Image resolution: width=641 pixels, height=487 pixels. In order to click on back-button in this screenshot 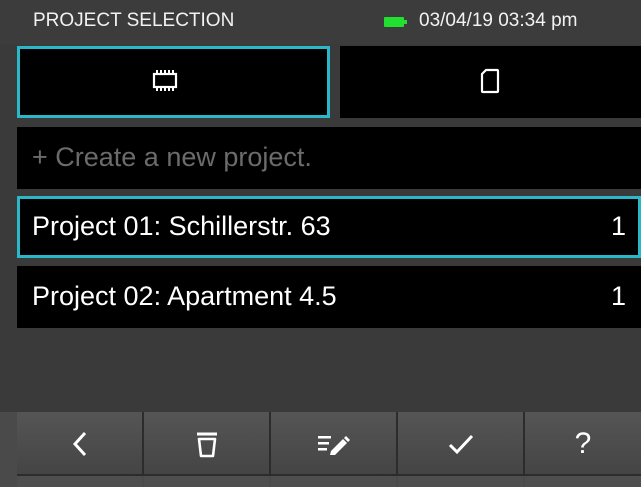, I will do `click(80, 449)`.